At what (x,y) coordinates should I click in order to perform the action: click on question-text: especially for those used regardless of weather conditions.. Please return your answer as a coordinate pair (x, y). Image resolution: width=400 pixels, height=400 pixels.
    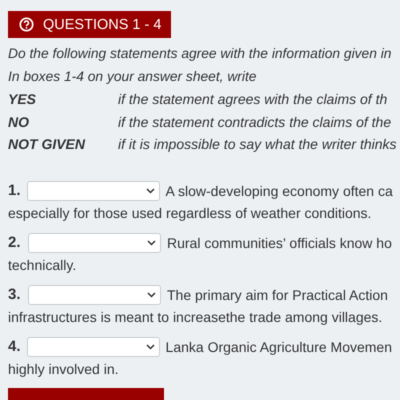
    Looking at the image, I should click on (190, 213).